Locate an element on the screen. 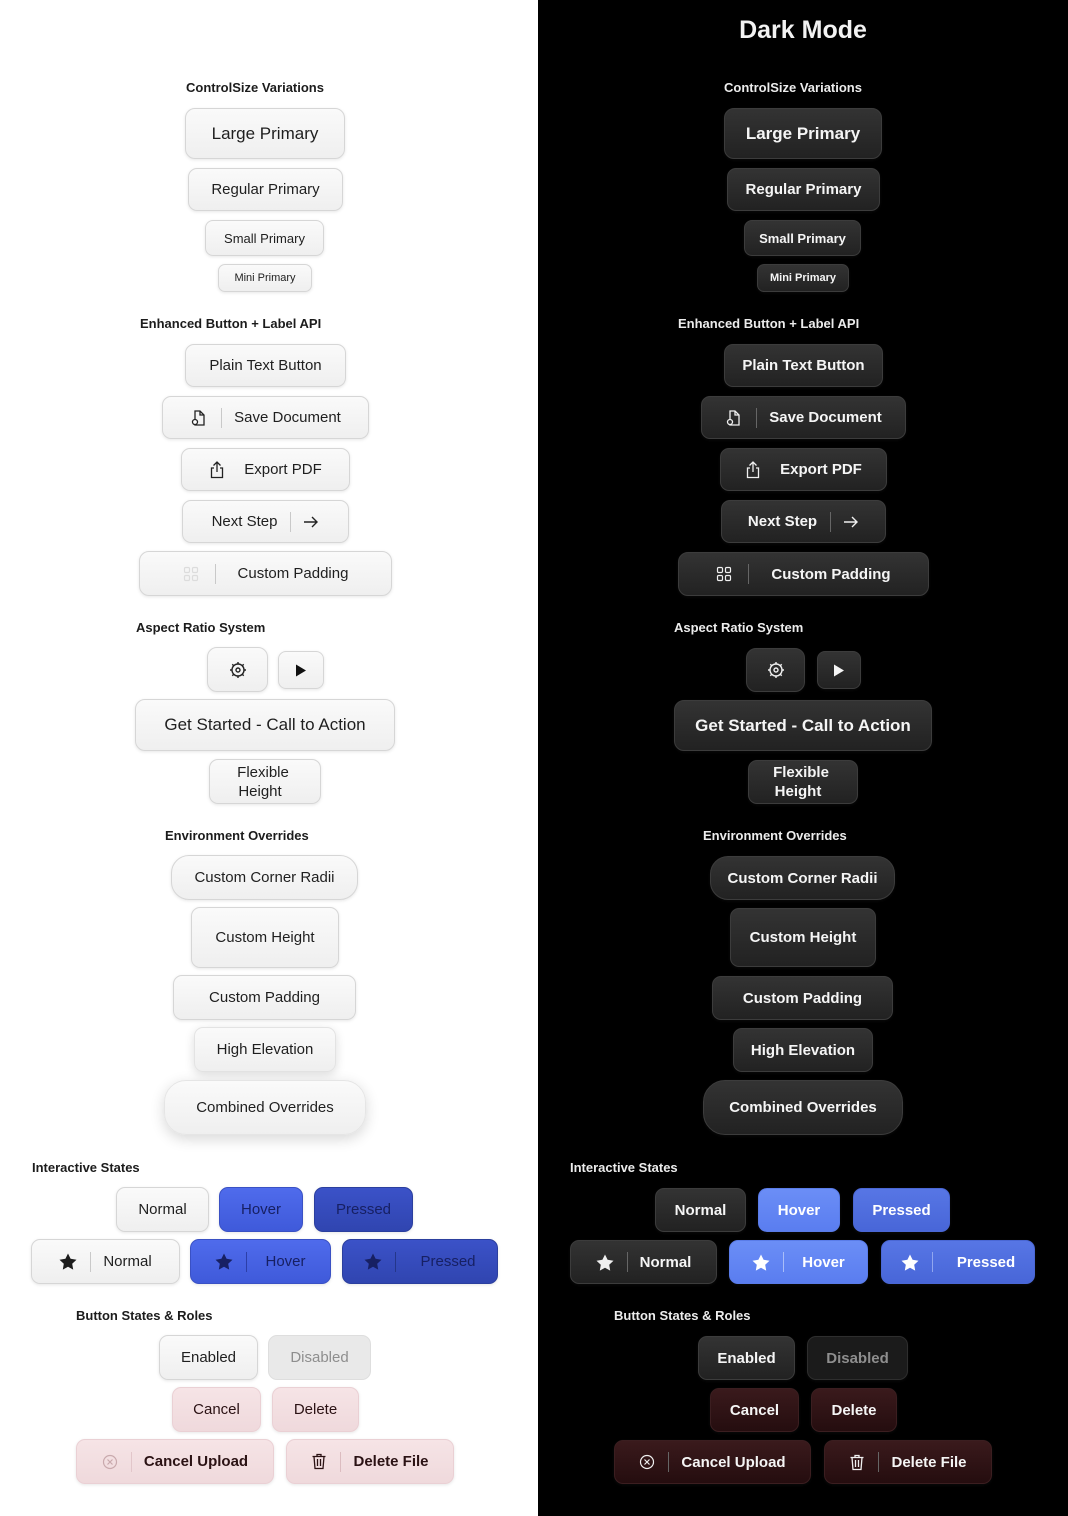  xmark-circle-icon is located at coordinates (110, 1462).